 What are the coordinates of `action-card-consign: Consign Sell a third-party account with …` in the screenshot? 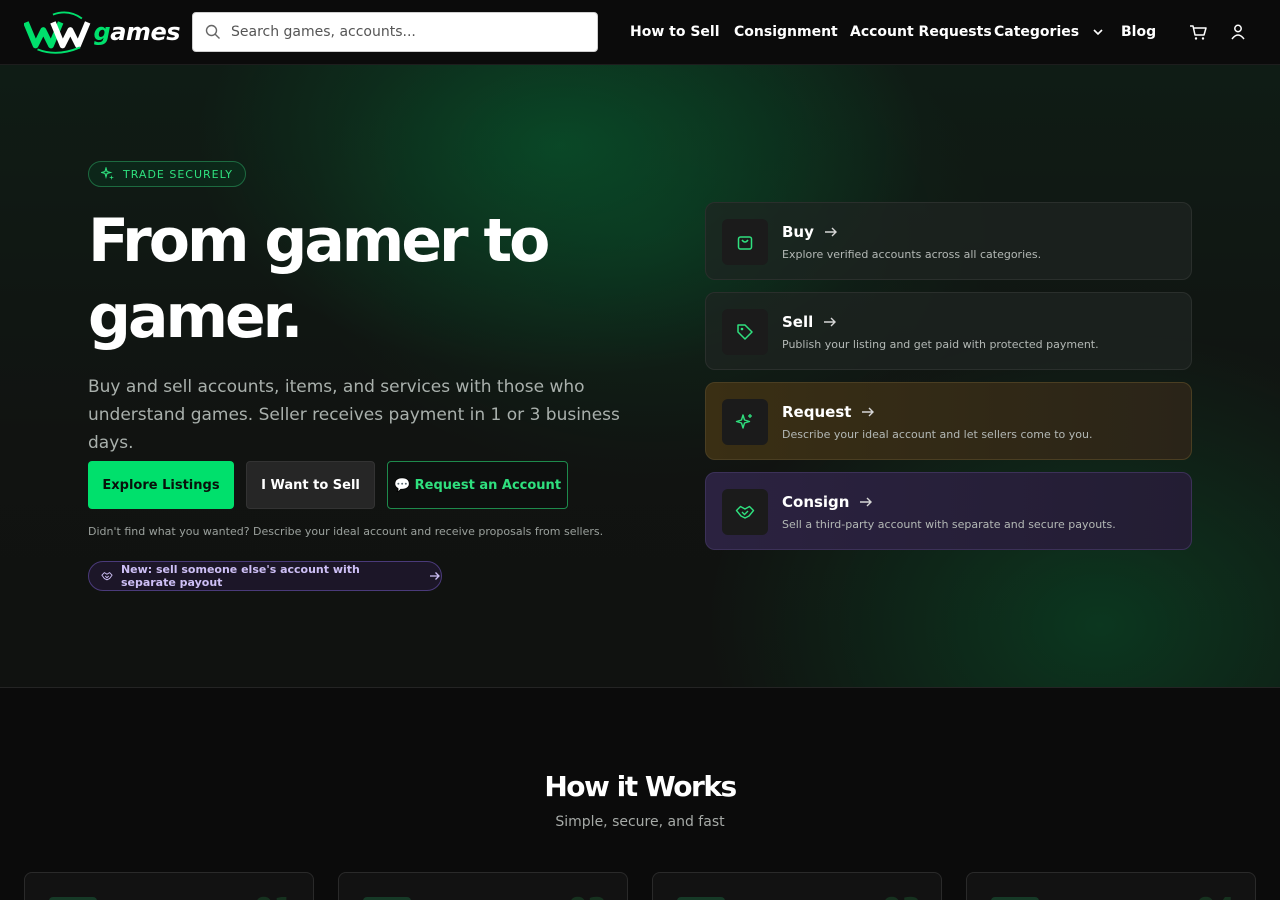 It's located at (948, 511).